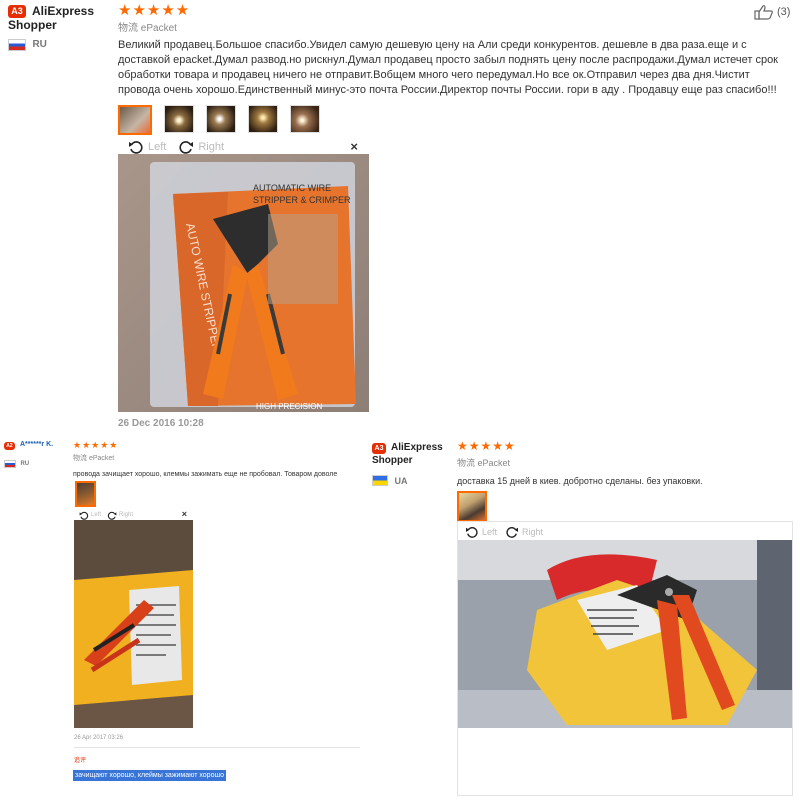 The width and height of the screenshot is (800, 800). What do you see at coordinates (389, 481) in the screenshot?
I see `reviewer-country: UA` at bounding box center [389, 481].